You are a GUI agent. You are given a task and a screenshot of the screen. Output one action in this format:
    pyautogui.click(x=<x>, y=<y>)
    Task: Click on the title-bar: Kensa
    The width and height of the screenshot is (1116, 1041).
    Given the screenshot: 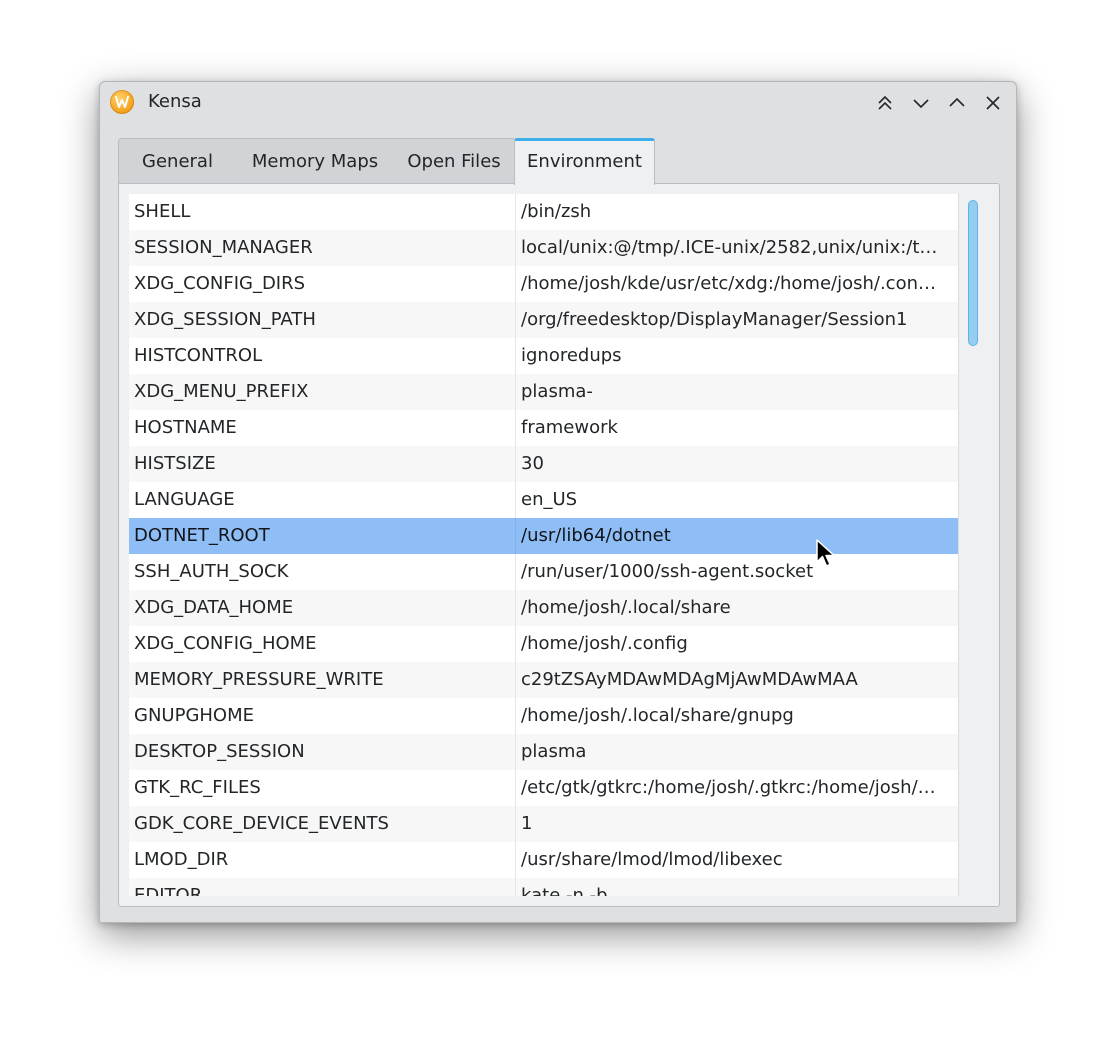 What is the action you would take?
    pyautogui.click(x=558, y=103)
    